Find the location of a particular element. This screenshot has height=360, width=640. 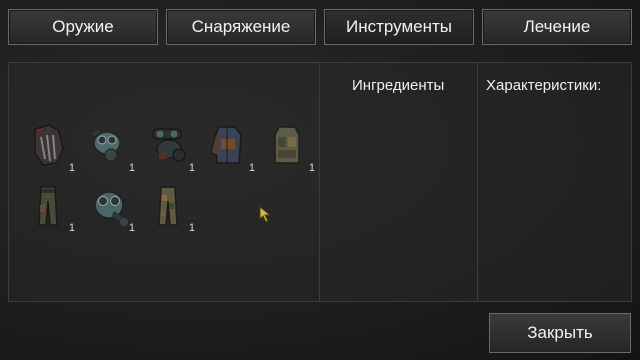

tab-healing: Лечение is located at coordinates (557, 27).